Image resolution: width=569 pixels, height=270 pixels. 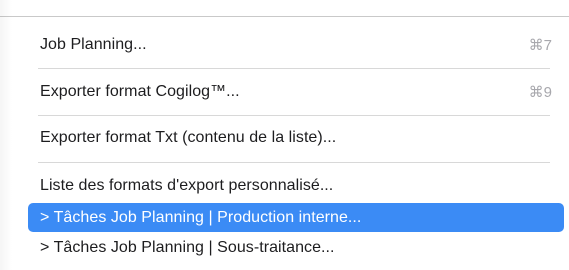 What do you see at coordinates (540, 92) in the screenshot?
I see `menu-item-shortcut: ⌘9` at bounding box center [540, 92].